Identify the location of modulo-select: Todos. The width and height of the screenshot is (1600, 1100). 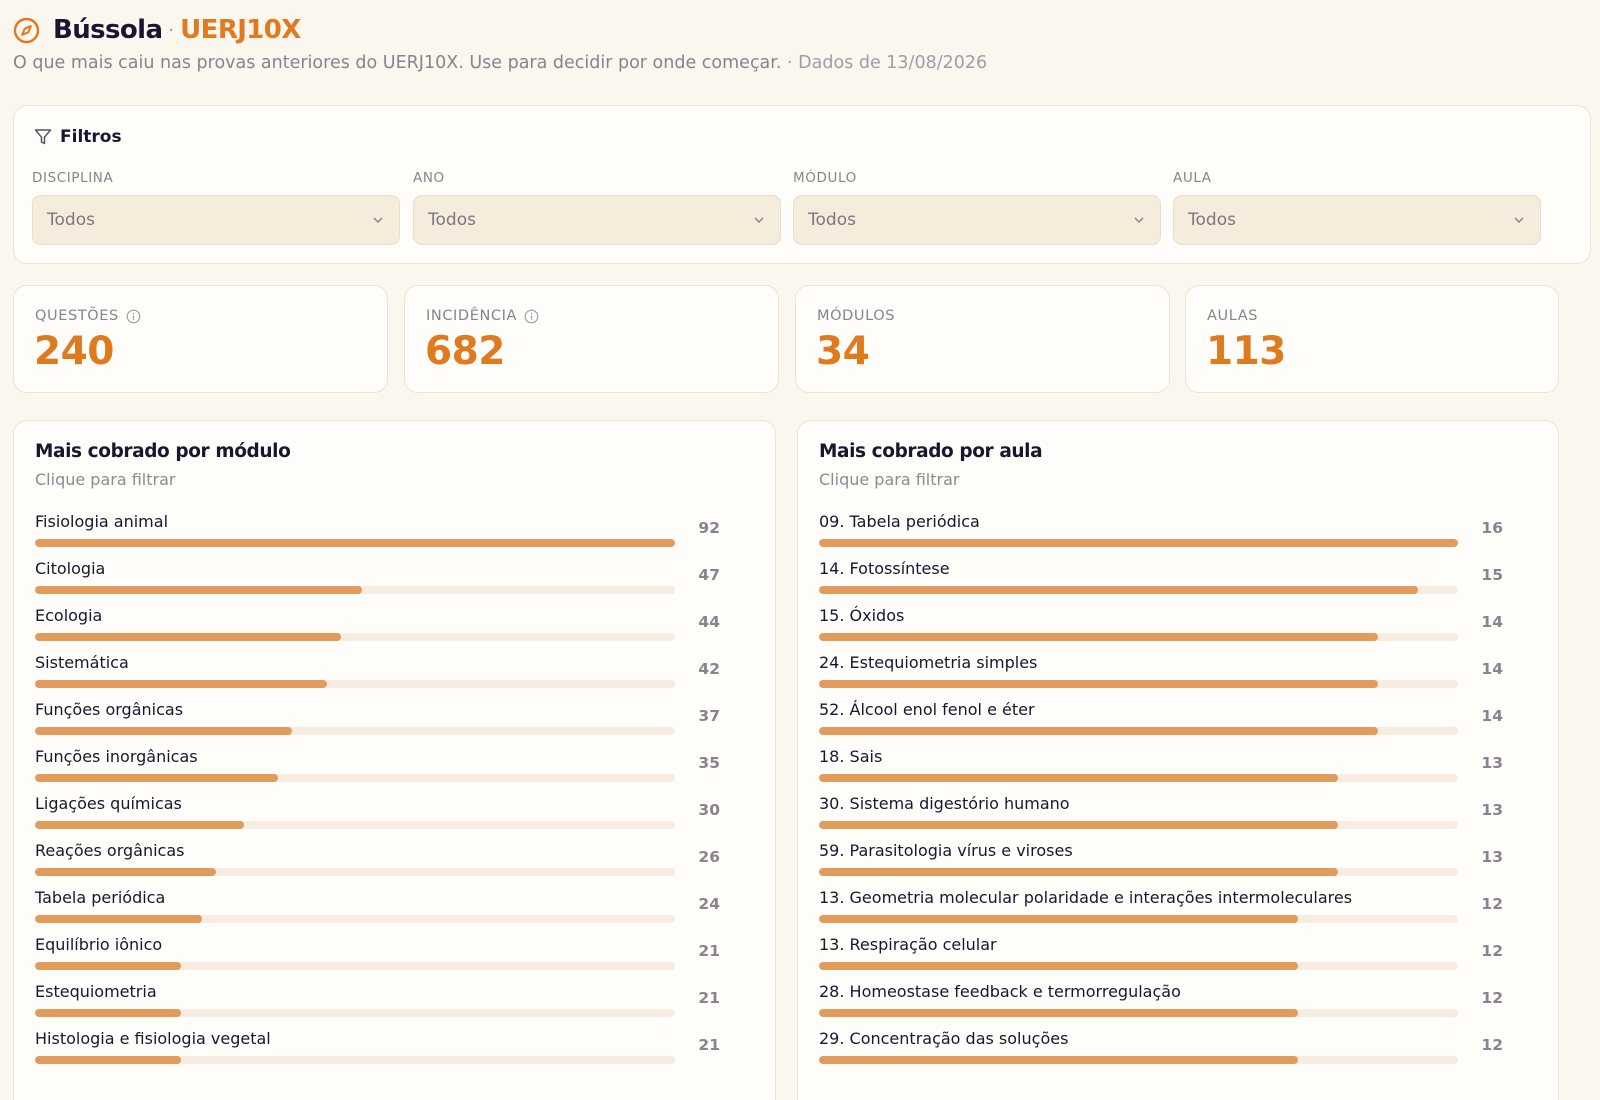
(977, 220).